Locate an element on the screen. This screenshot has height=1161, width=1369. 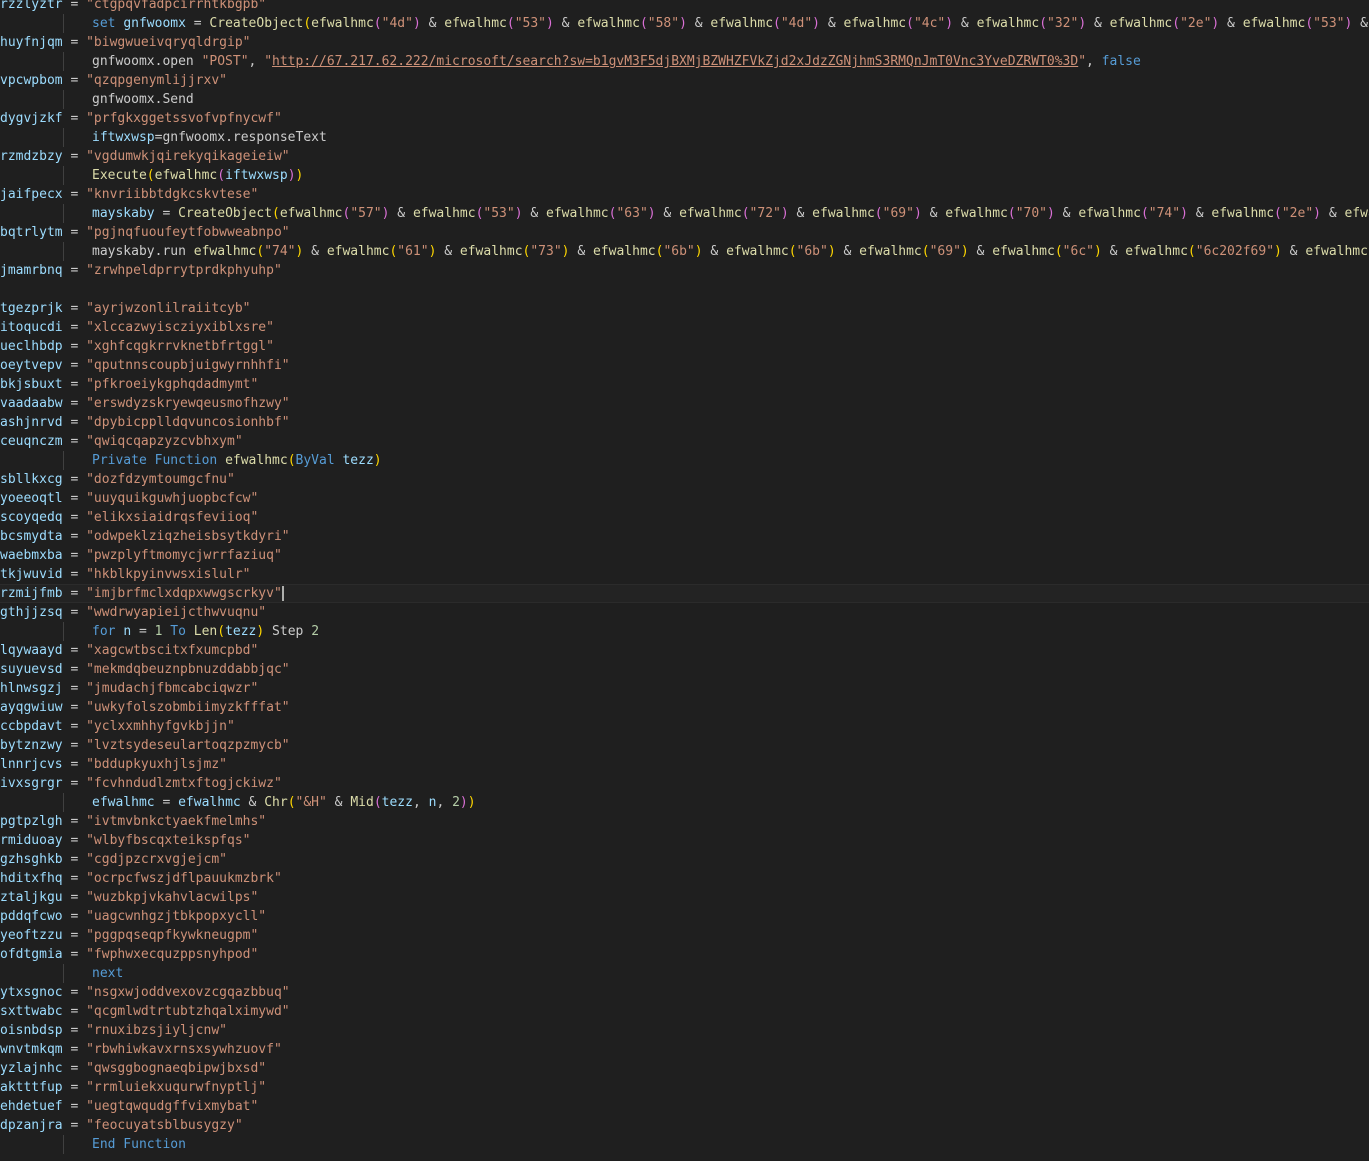
code-line: bcsmydta = "odwpeklziqzheisbsytkdyri" is located at coordinates (684, 536).